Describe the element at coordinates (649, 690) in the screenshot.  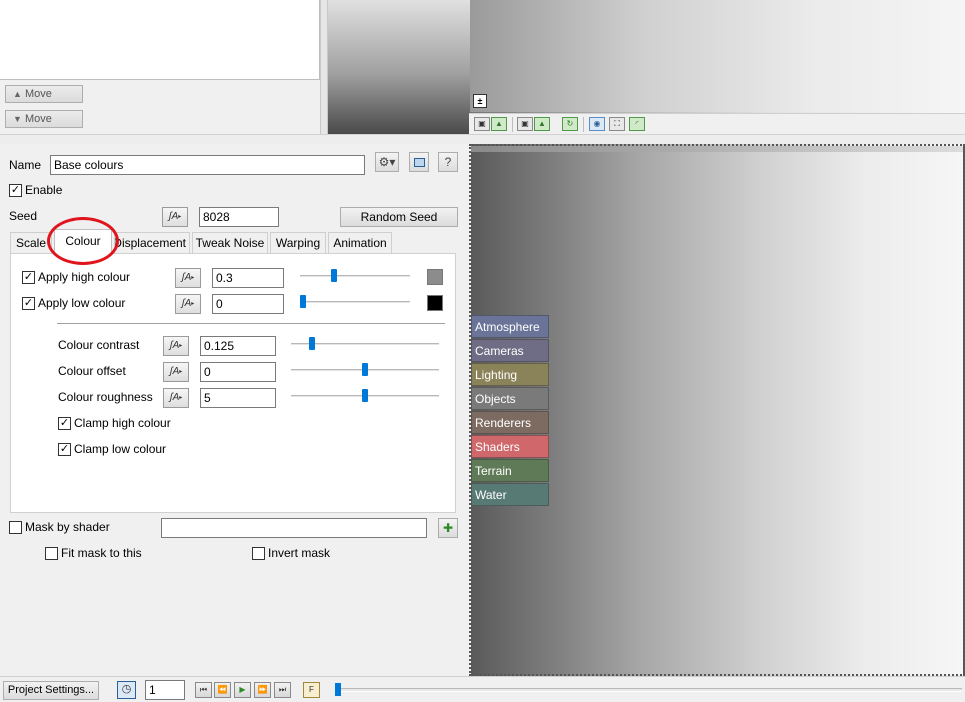
I see `timeline-slider-track` at that location.